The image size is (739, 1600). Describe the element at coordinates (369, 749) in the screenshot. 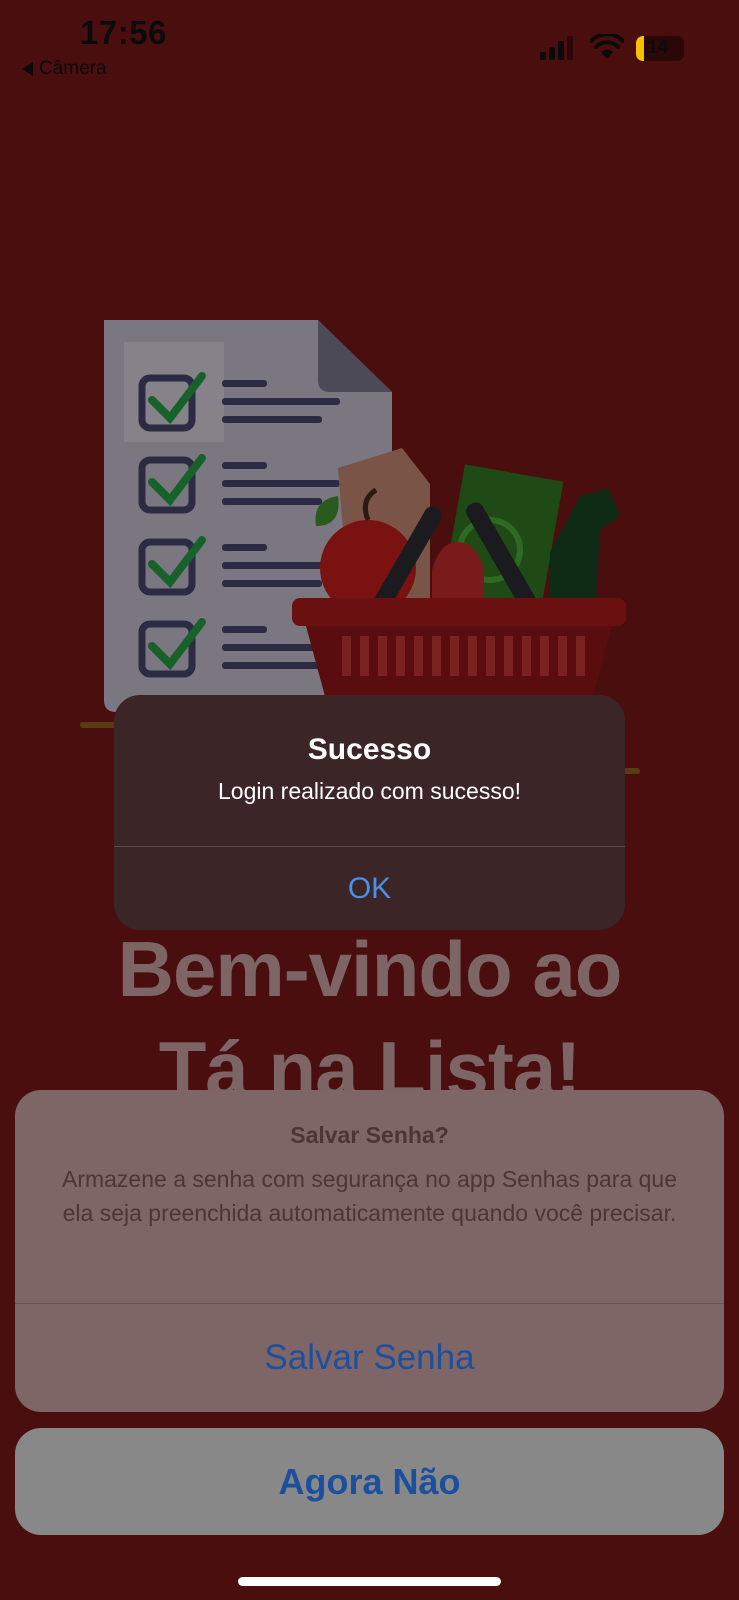

I see `alert-title: Sucesso` at that location.